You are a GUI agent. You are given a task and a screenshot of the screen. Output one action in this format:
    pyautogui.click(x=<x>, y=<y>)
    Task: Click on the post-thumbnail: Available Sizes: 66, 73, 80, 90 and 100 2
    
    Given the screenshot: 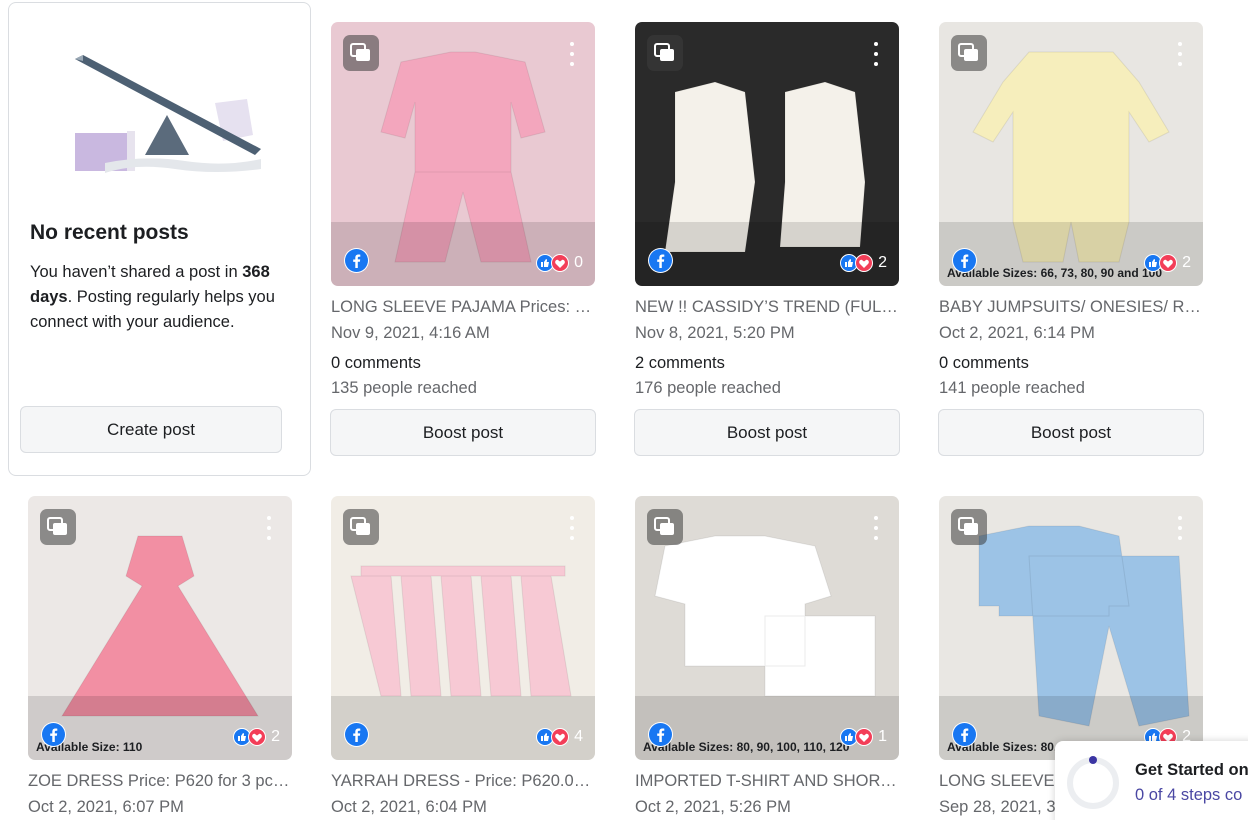 What is the action you would take?
    pyautogui.click(x=1071, y=154)
    